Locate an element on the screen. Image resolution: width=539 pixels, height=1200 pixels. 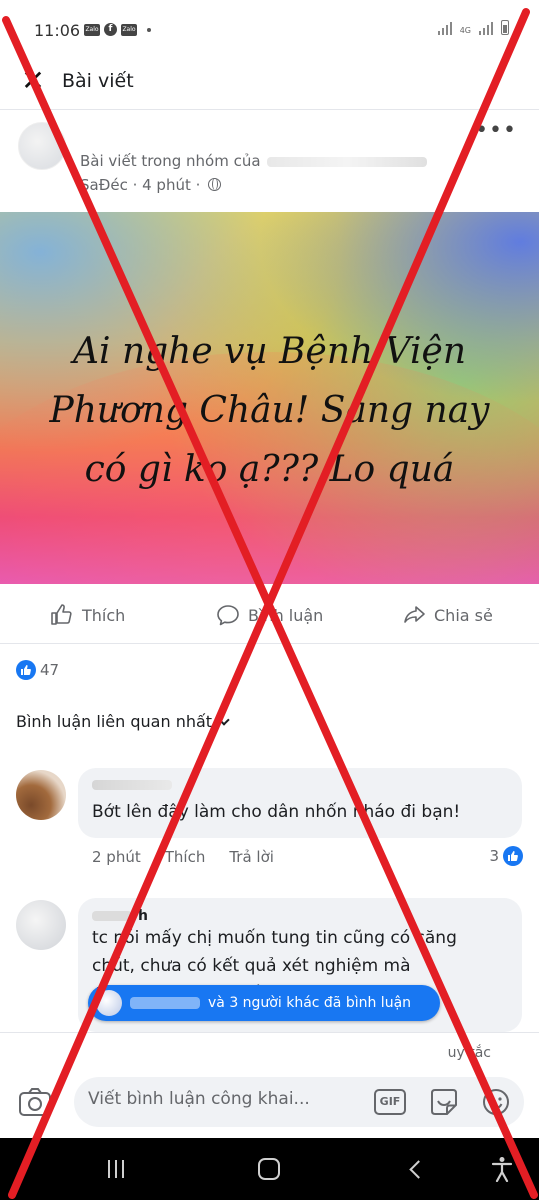
share-button: Chia sẻ is located at coordinates (447, 615).